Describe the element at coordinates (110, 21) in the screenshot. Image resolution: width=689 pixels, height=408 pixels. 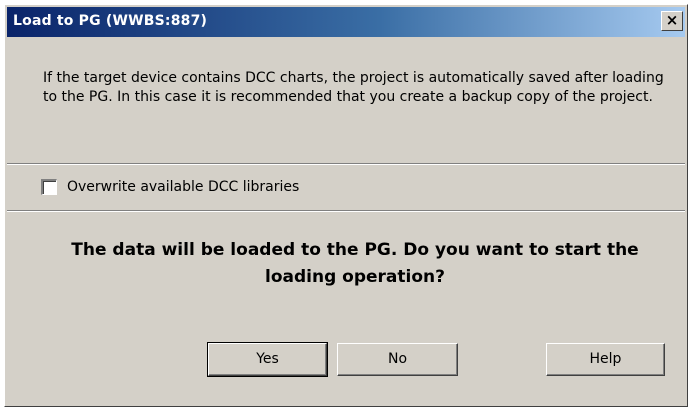
I see `dialog-title: Load to PG (WWBS:887)` at that location.